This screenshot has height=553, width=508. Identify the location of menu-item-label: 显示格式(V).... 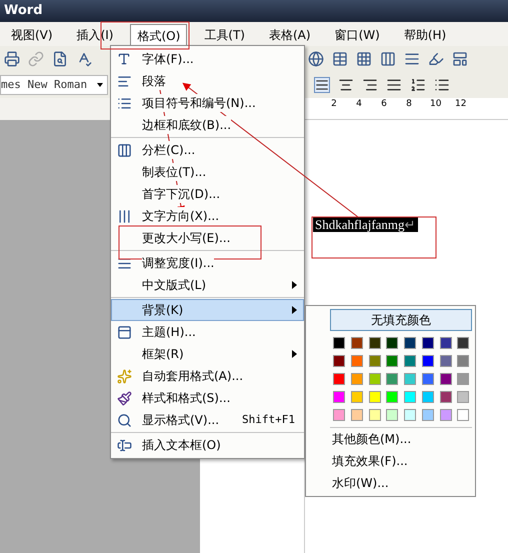
(181, 420).